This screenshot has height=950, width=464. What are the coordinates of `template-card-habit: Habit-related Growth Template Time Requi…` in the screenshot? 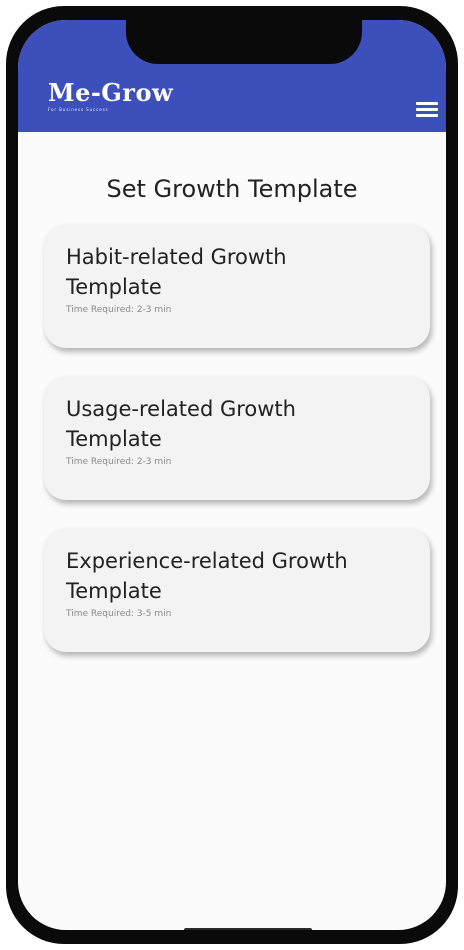 It's located at (237, 286).